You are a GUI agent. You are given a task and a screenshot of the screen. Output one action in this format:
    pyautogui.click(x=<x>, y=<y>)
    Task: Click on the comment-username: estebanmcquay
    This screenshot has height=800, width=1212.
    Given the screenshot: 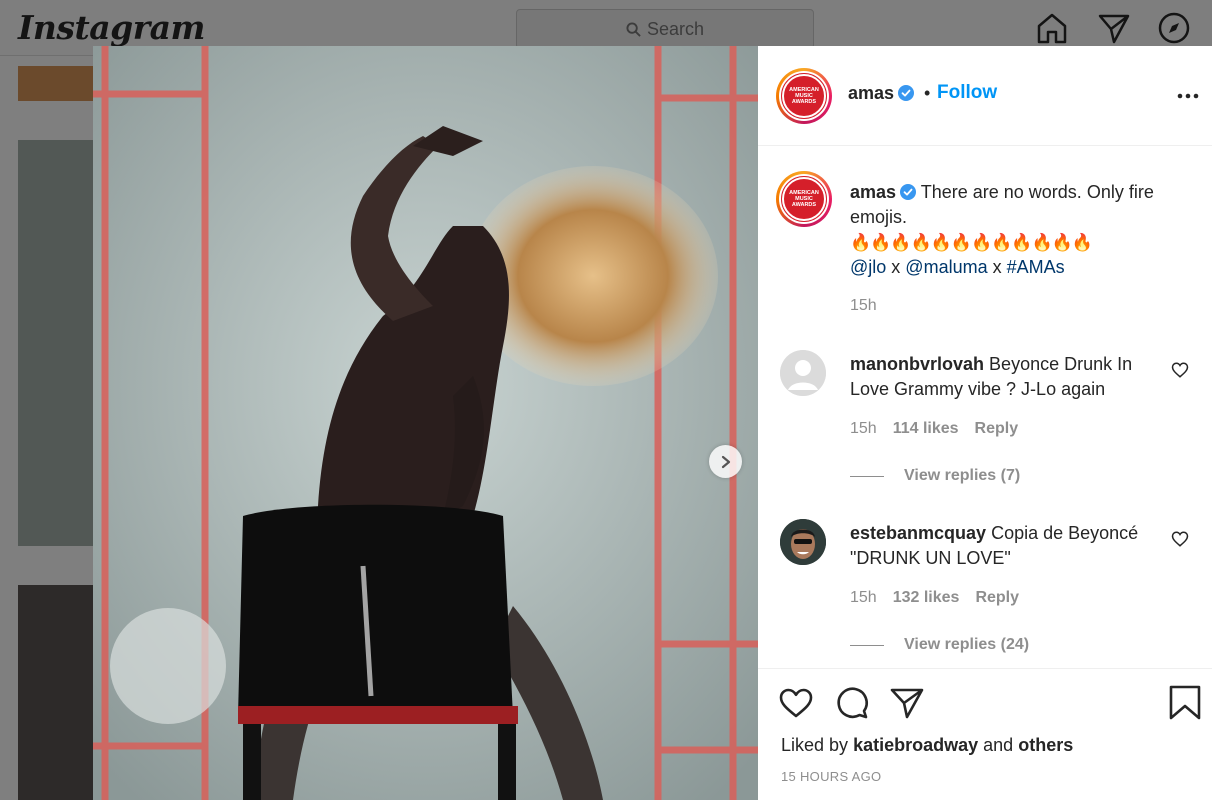 What is the action you would take?
    pyautogui.click(x=918, y=533)
    